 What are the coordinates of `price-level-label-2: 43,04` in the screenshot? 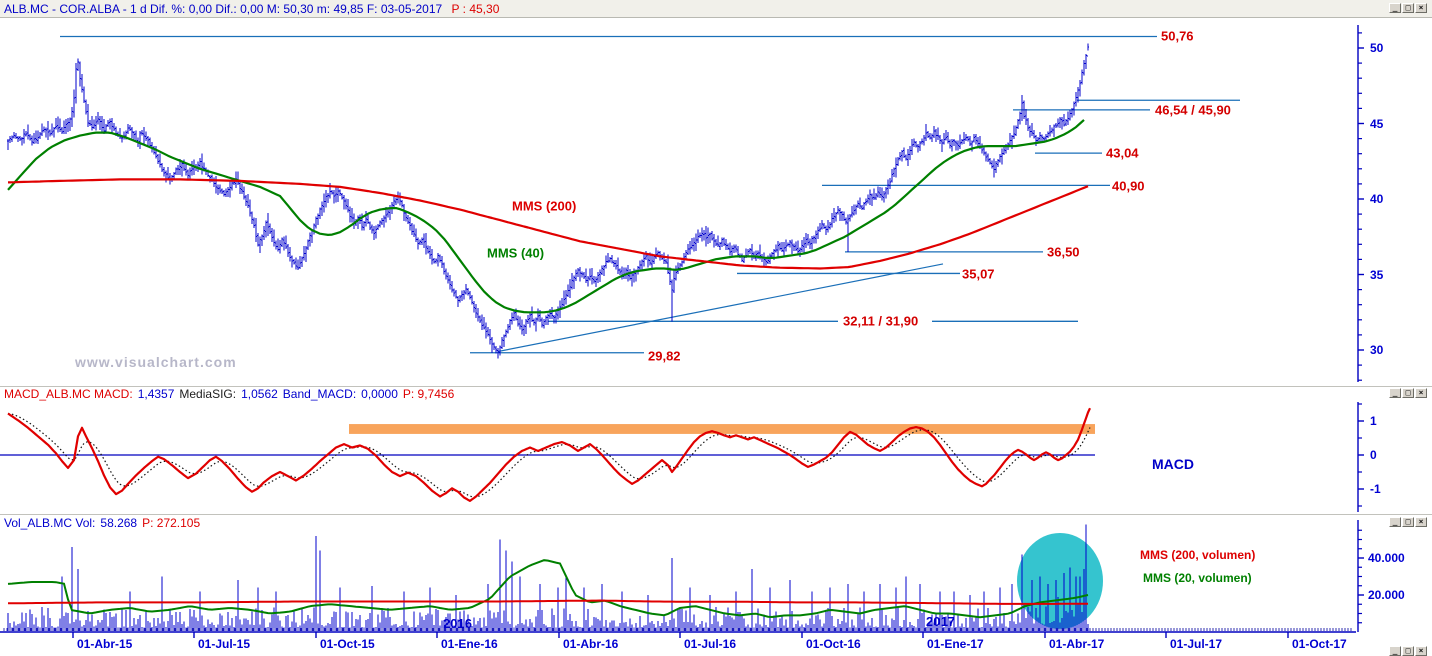 It's located at (1122, 153).